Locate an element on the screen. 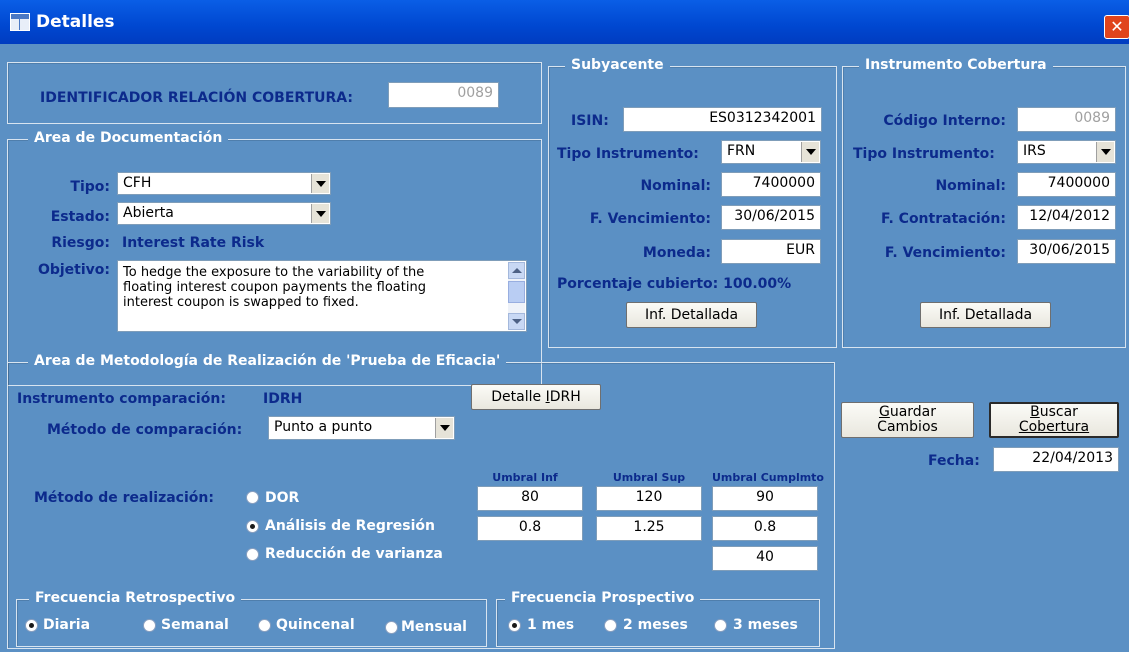 Image resolution: width=1129 pixels, height=652 pixels. varianza-radio is located at coordinates (252, 554).